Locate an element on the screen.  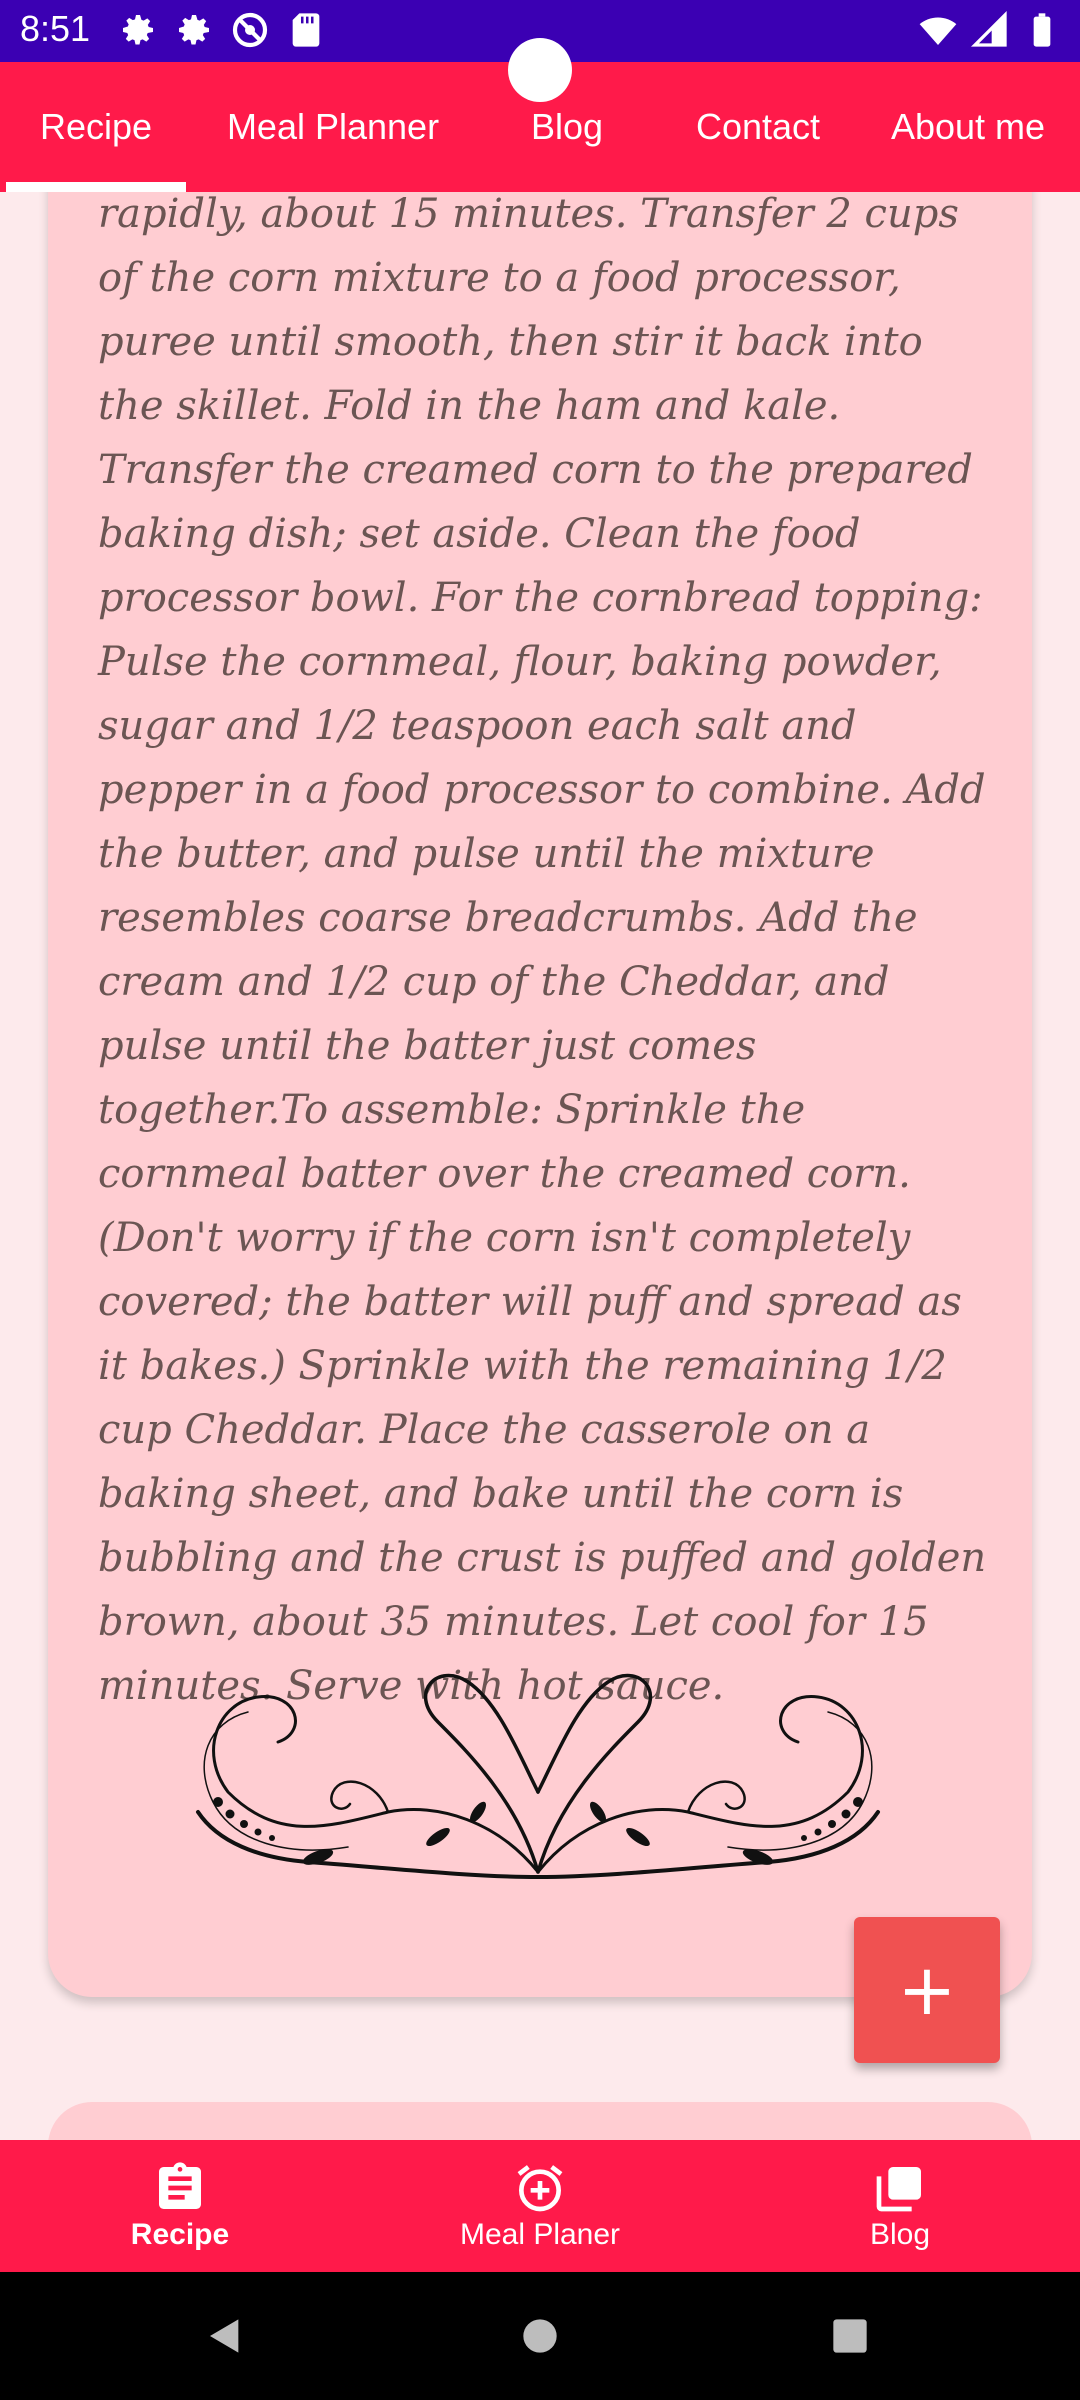
signal-icon is located at coordinates (988, 28).